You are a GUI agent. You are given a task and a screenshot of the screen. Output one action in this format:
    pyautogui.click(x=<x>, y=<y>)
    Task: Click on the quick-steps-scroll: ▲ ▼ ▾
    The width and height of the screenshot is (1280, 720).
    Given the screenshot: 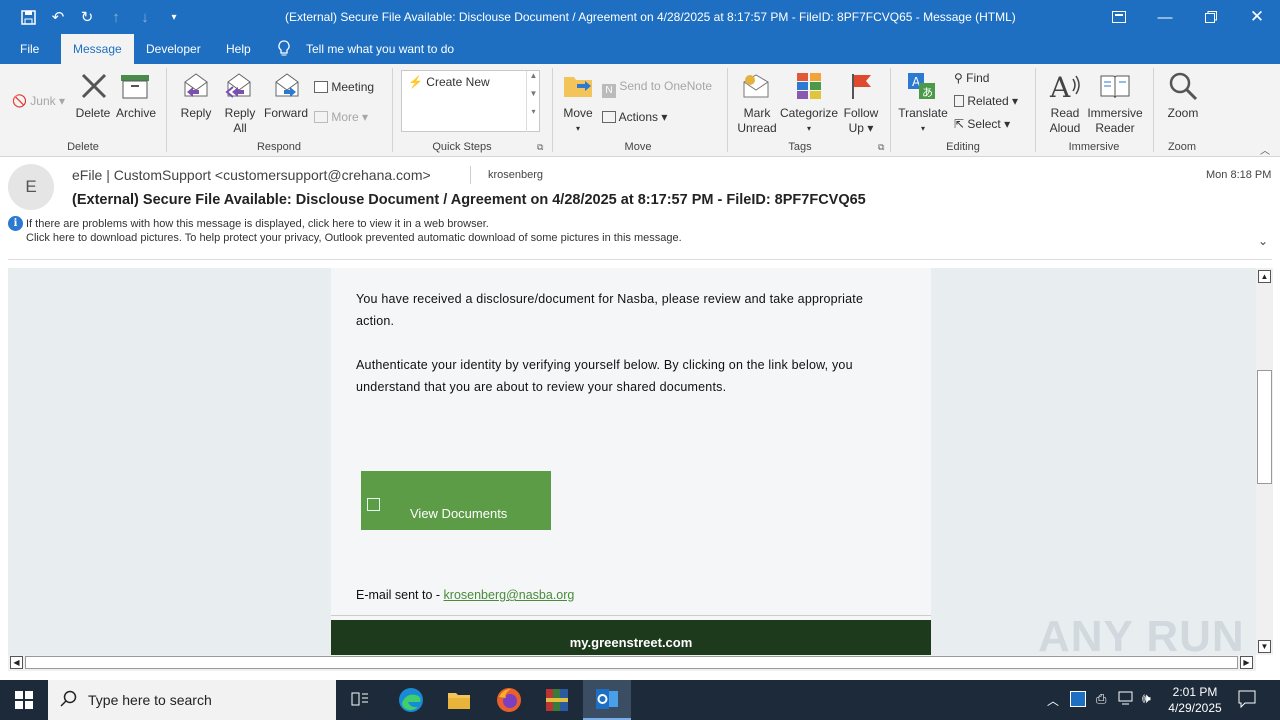 What is the action you would take?
    pyautogui.click(x=533, y=101)
    